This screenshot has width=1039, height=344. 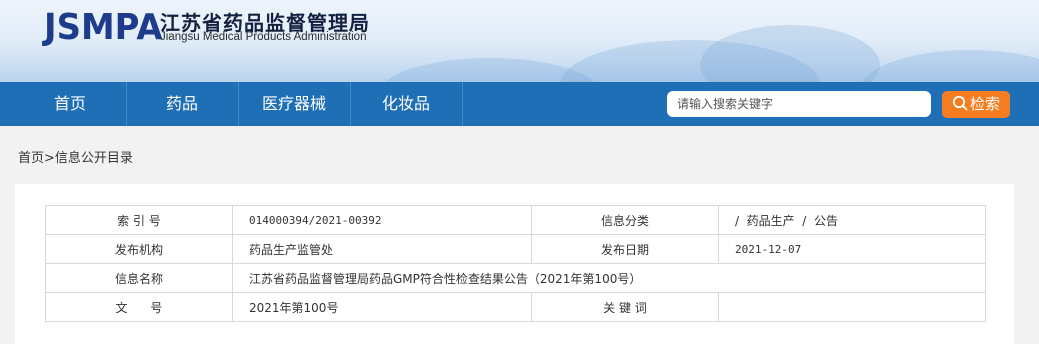 What do you see at coordinates (263, 37) in the screenshot?
I see `site-logo-subtitle: Jiangsu Medical Products Administration` at bounding box center [263, 37].